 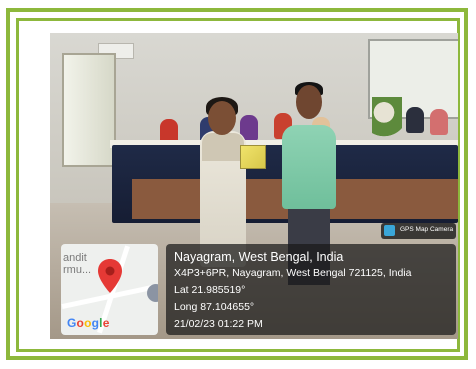 What do you see at coordinates (222, 118) in the screenshot?
I see `student-head` at bounding box center [222, 118].